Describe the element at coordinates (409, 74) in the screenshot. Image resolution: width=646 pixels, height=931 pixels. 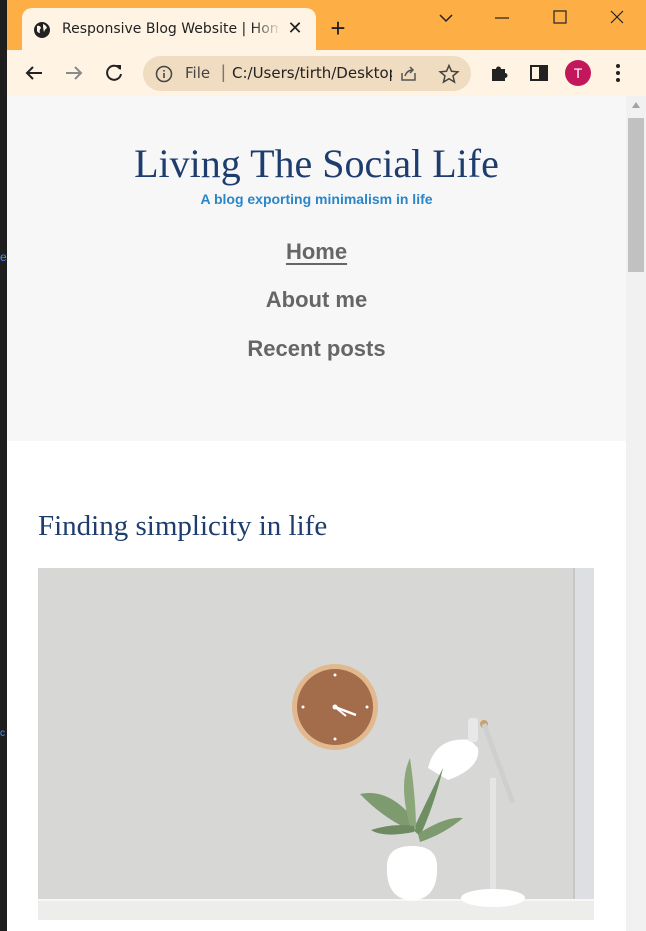
I see `share-icon` at that location.